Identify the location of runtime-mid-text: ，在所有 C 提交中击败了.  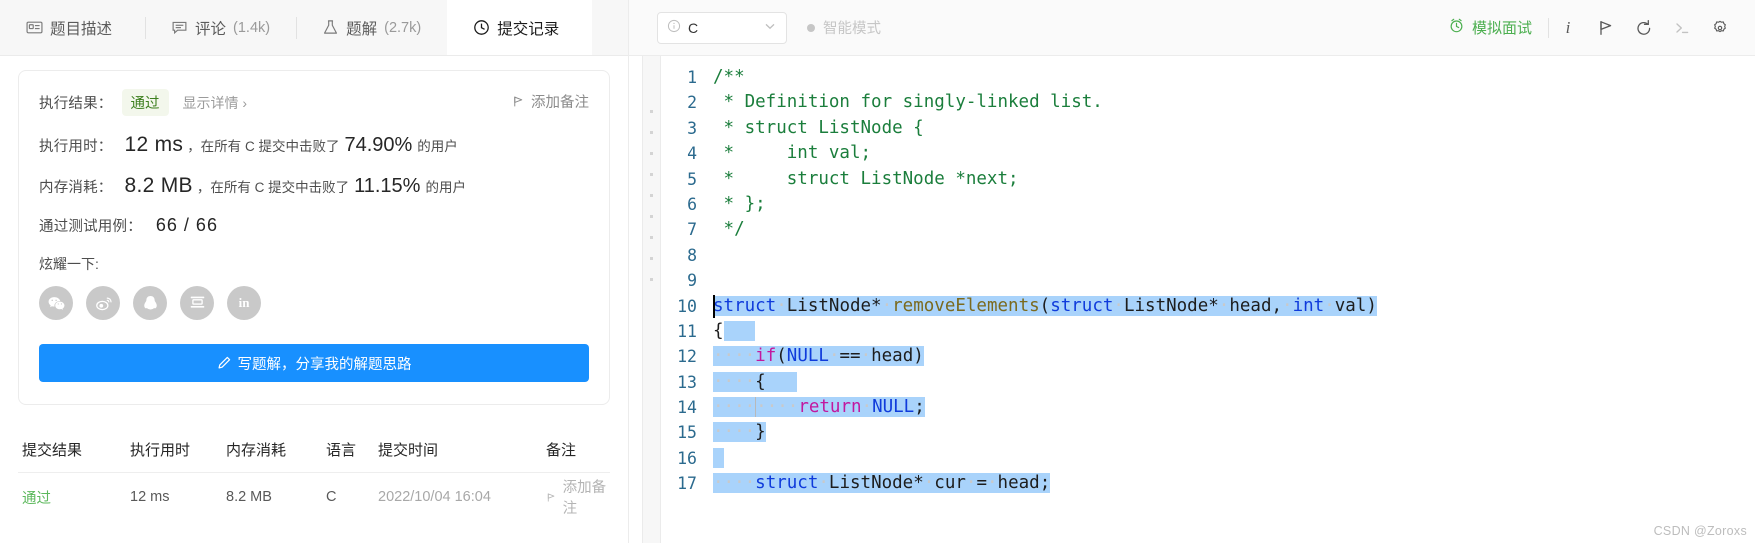
(263, 146).